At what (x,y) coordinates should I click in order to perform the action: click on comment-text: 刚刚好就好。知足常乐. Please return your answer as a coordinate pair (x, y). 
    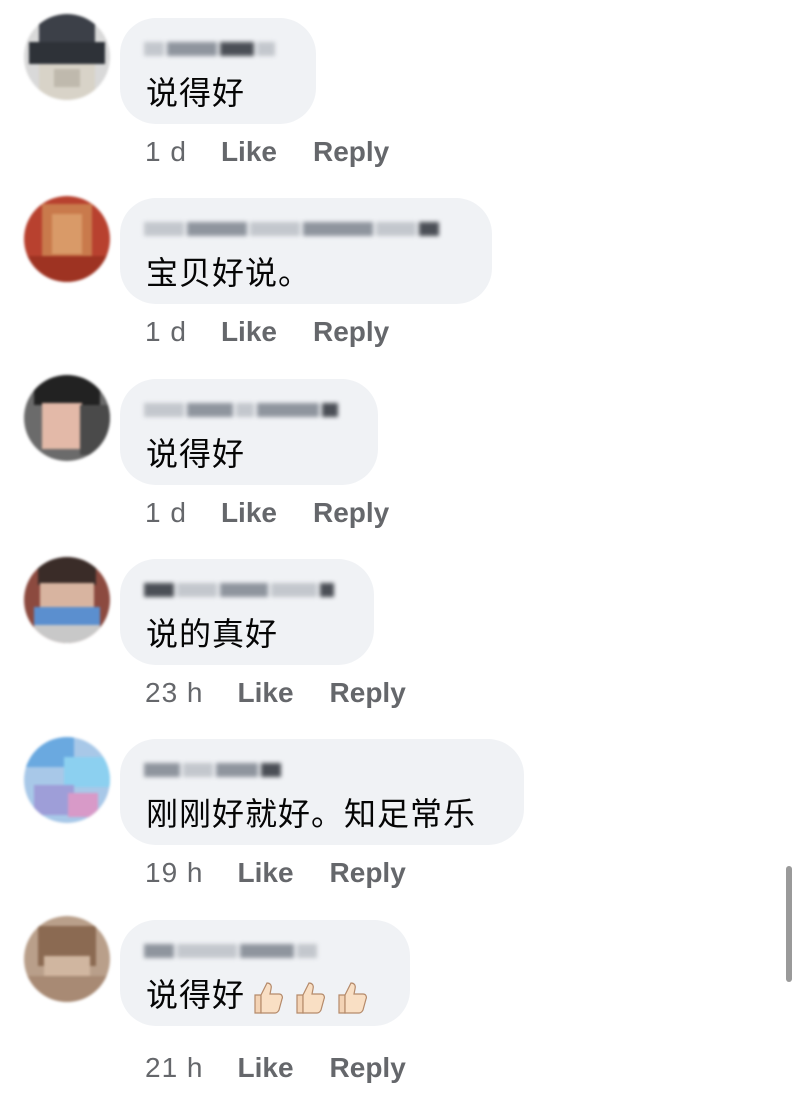
    Looking at the image, I should click on (311, 814).